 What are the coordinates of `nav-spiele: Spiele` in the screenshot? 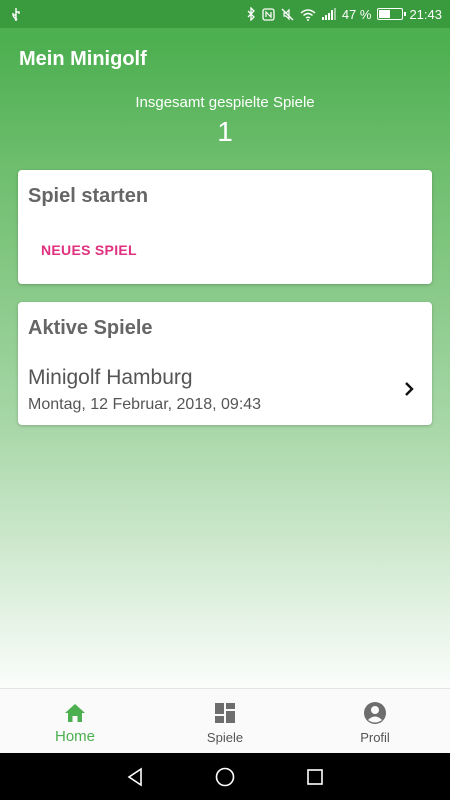 It's located at (225, 721).